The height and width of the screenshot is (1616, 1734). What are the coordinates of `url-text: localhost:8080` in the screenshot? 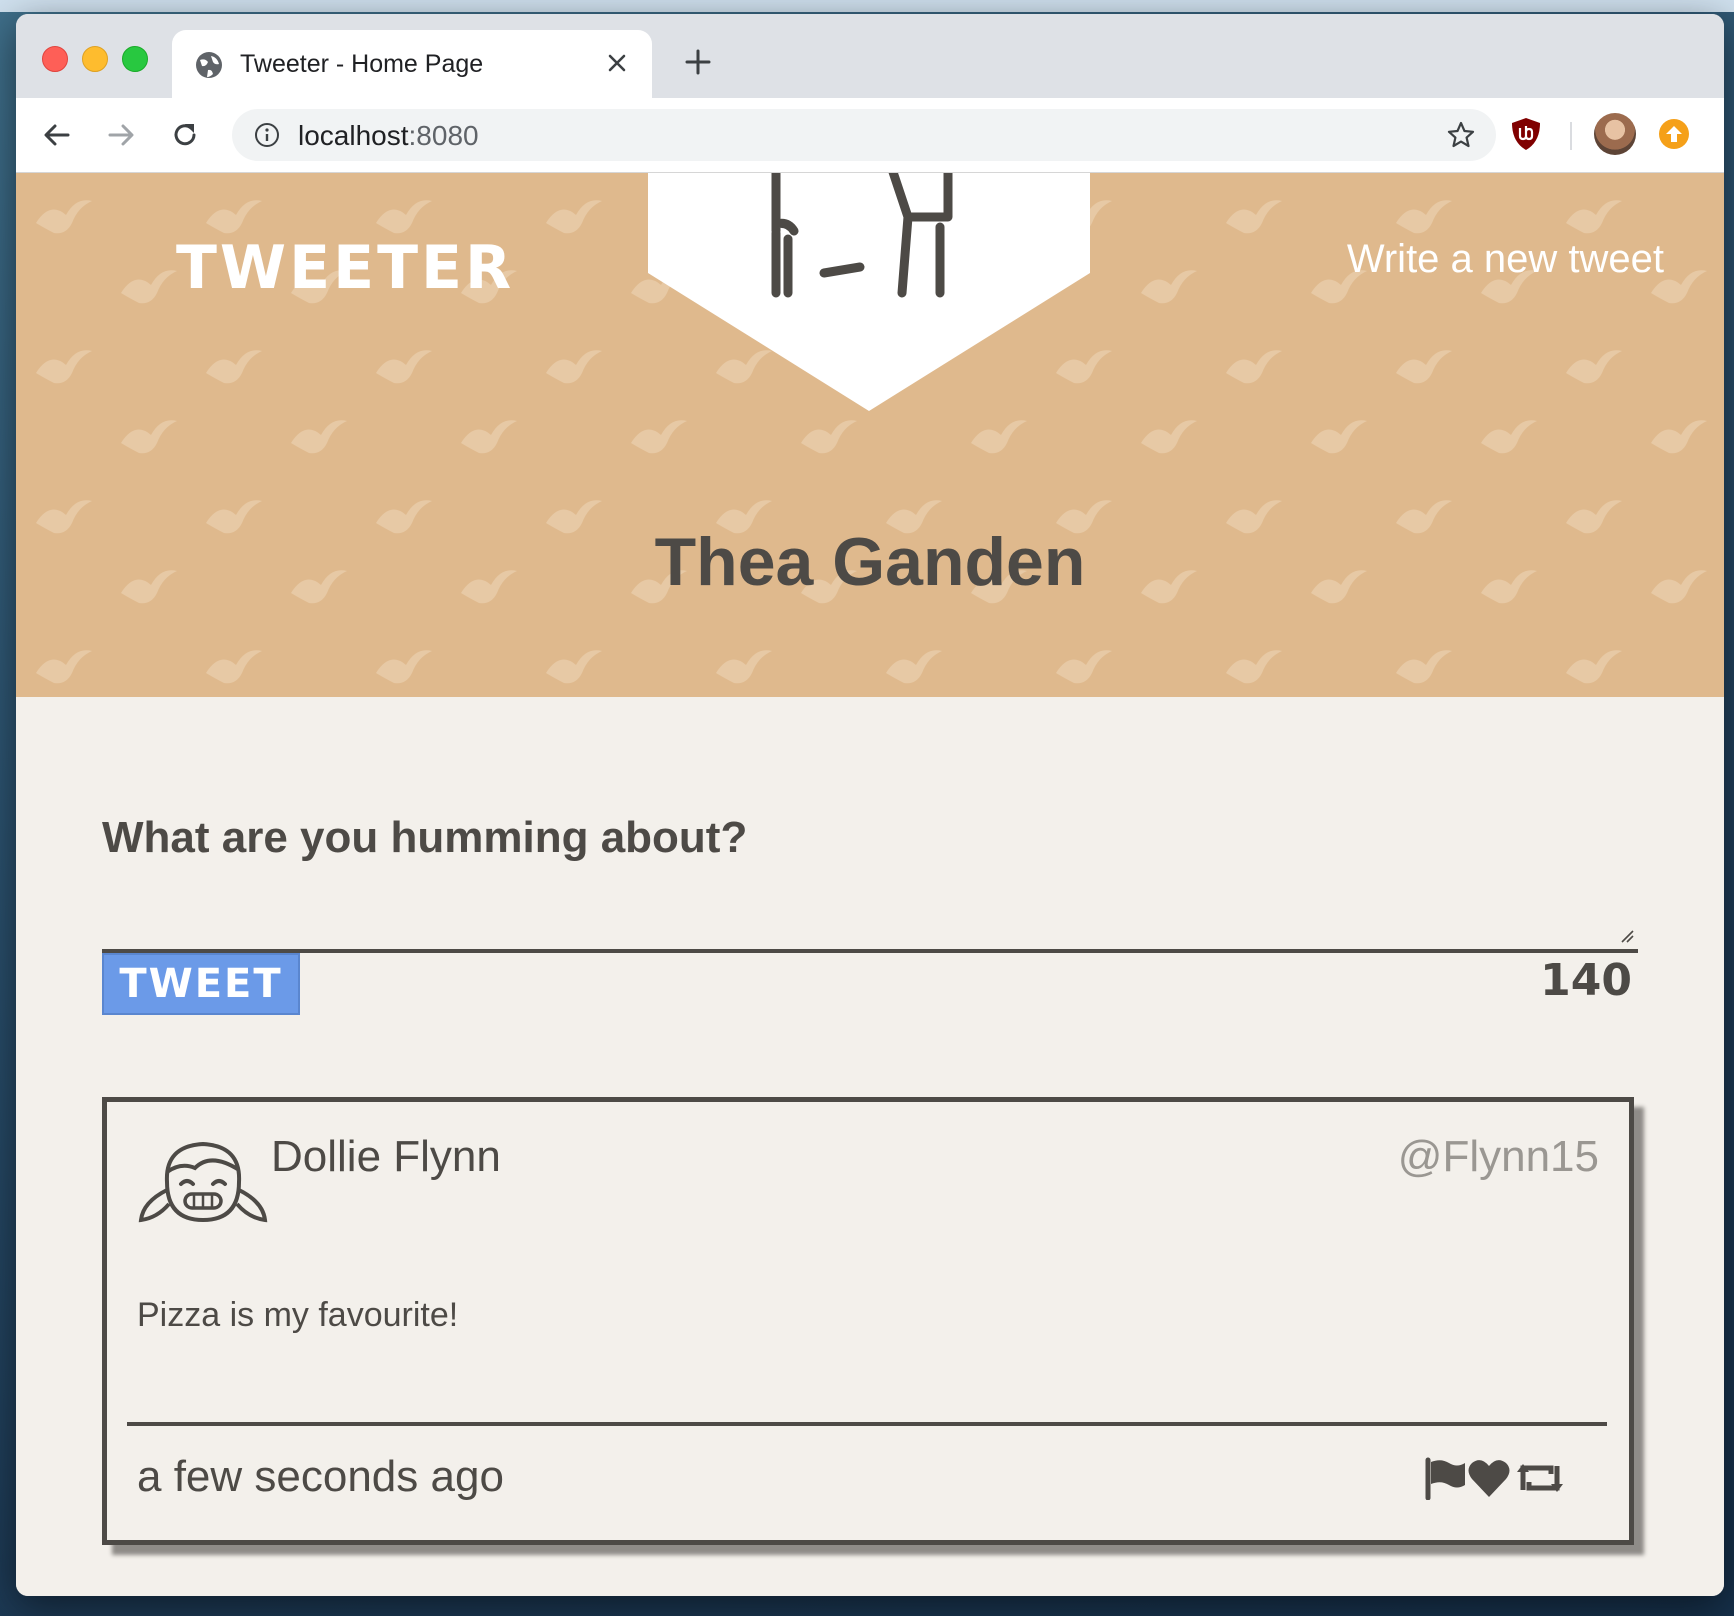 It's located at (388, 136).